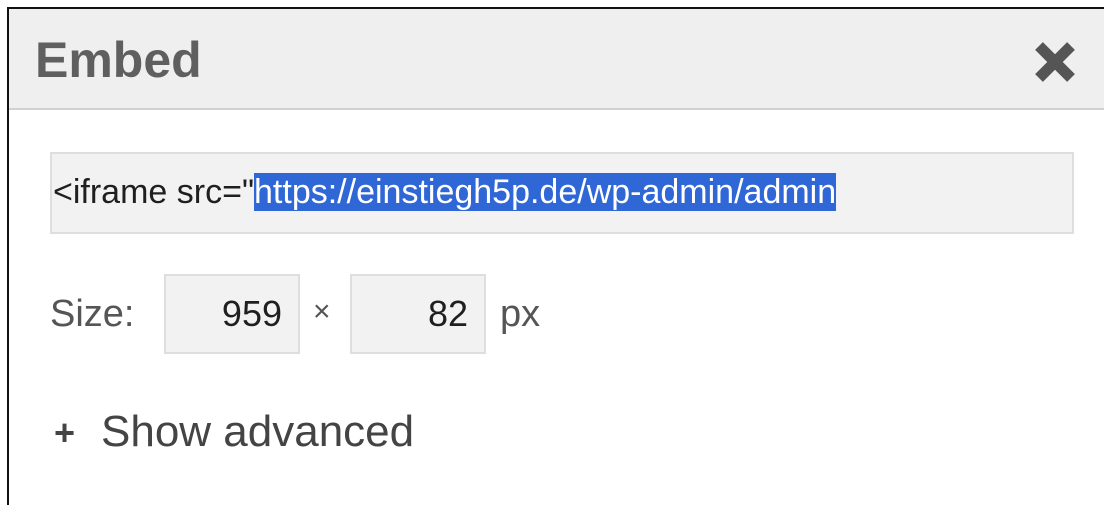  Describe the element at coordinates (118, 60) in the screenshot. I see `dialog-title: Embed` at that location.